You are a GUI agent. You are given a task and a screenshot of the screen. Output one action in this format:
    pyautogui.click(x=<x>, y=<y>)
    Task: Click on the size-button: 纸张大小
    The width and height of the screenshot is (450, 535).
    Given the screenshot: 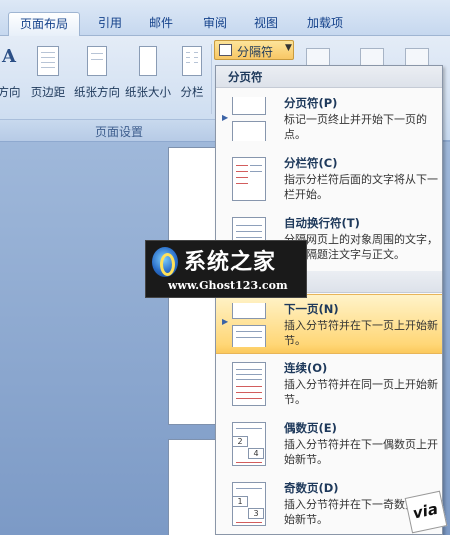 What is the action you would take?
    pyautogui.click(x=148, y=75)
    